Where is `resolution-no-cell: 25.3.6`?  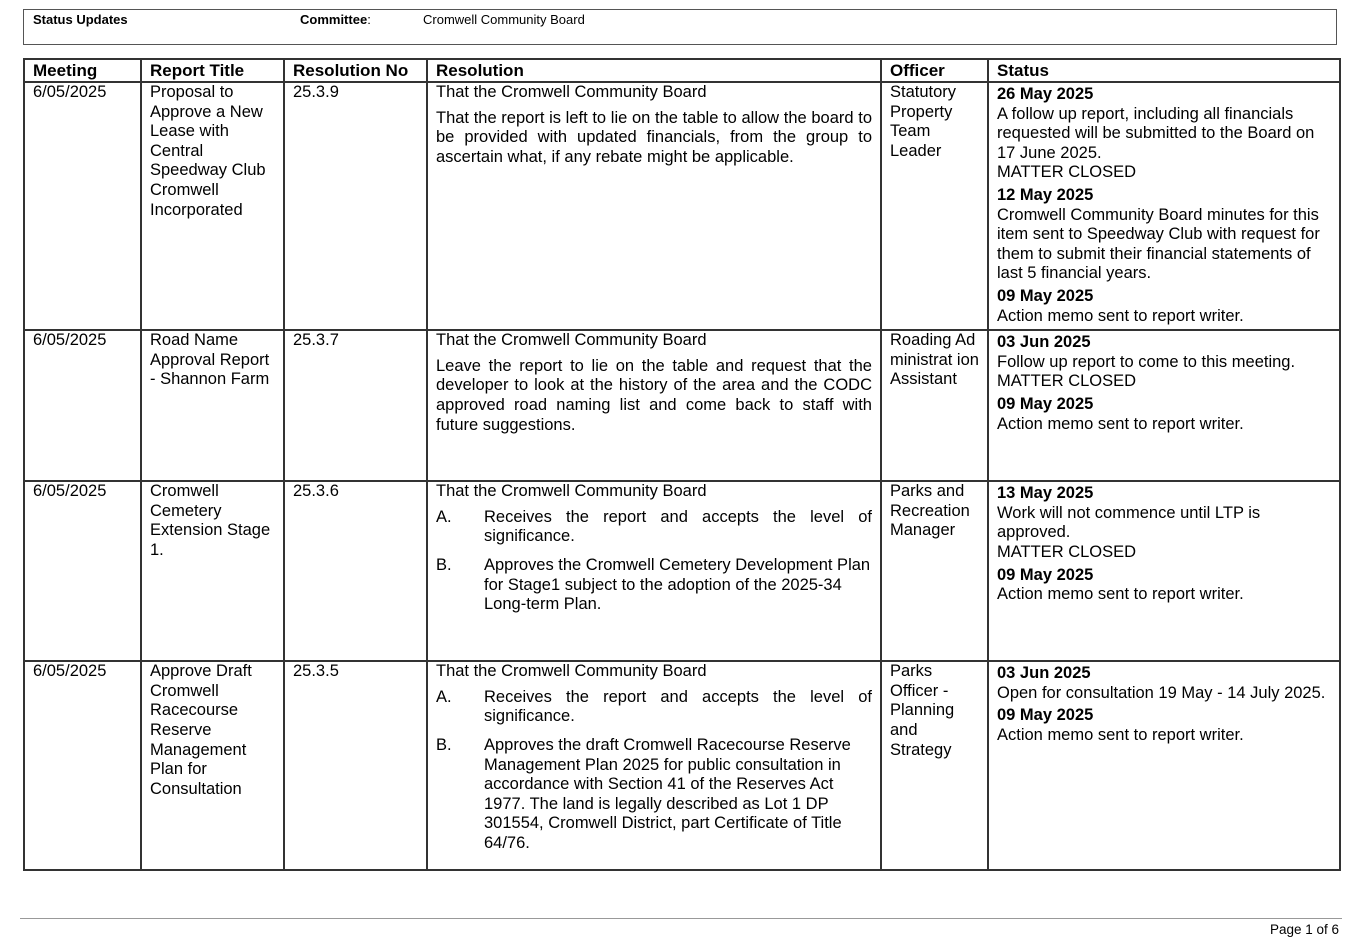 resolution-no-cell: 25.3.6 is located at coordinates (355, 571).